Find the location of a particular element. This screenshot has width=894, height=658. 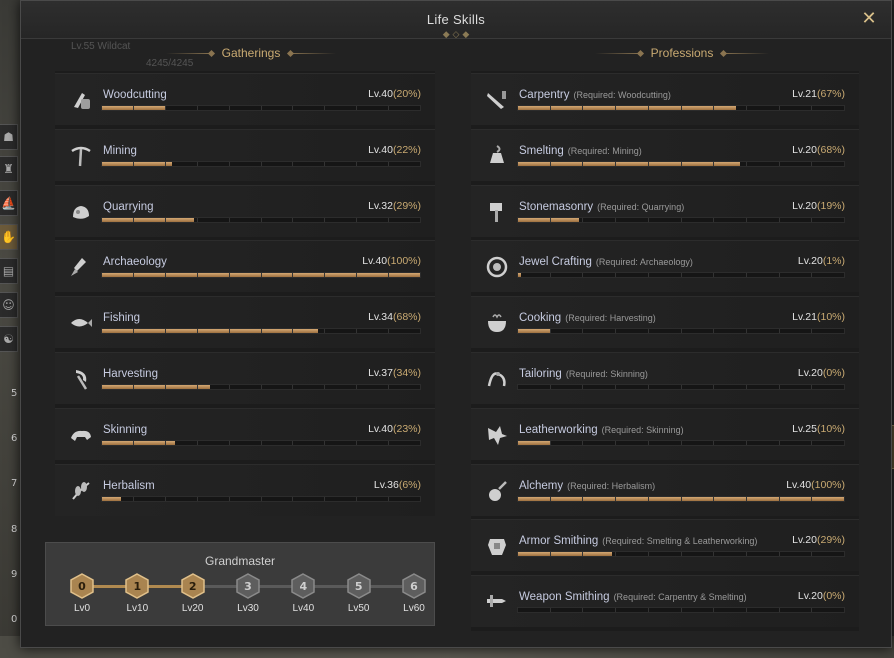

grandmaster-tier-1-badge: 1 is located at coordinates (137, 586).